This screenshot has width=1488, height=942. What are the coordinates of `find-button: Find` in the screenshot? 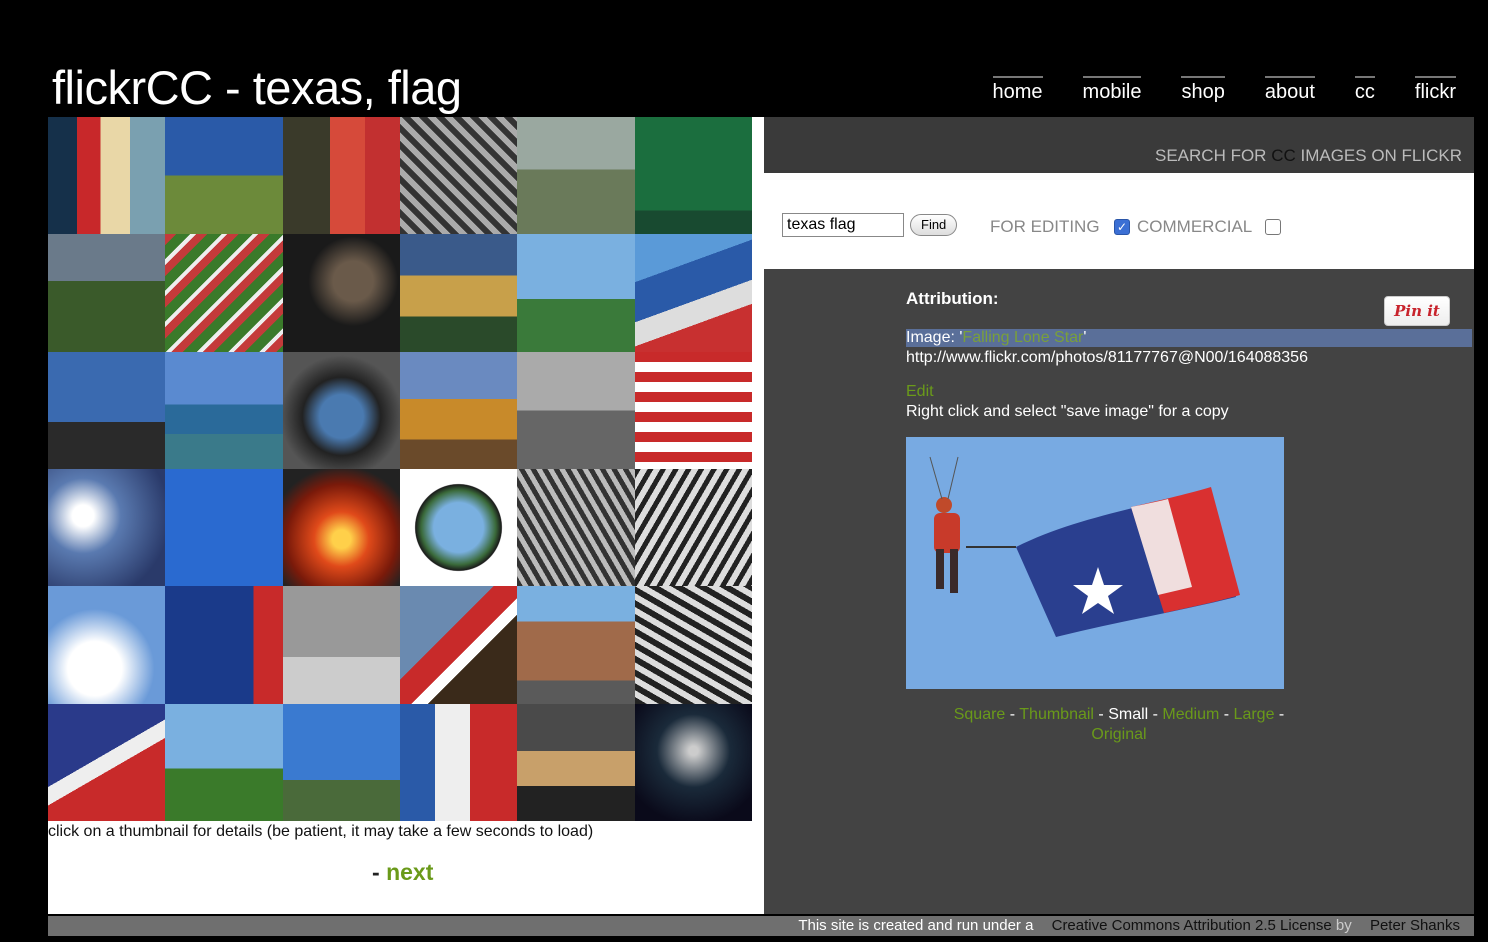 It's located at (934, 225).